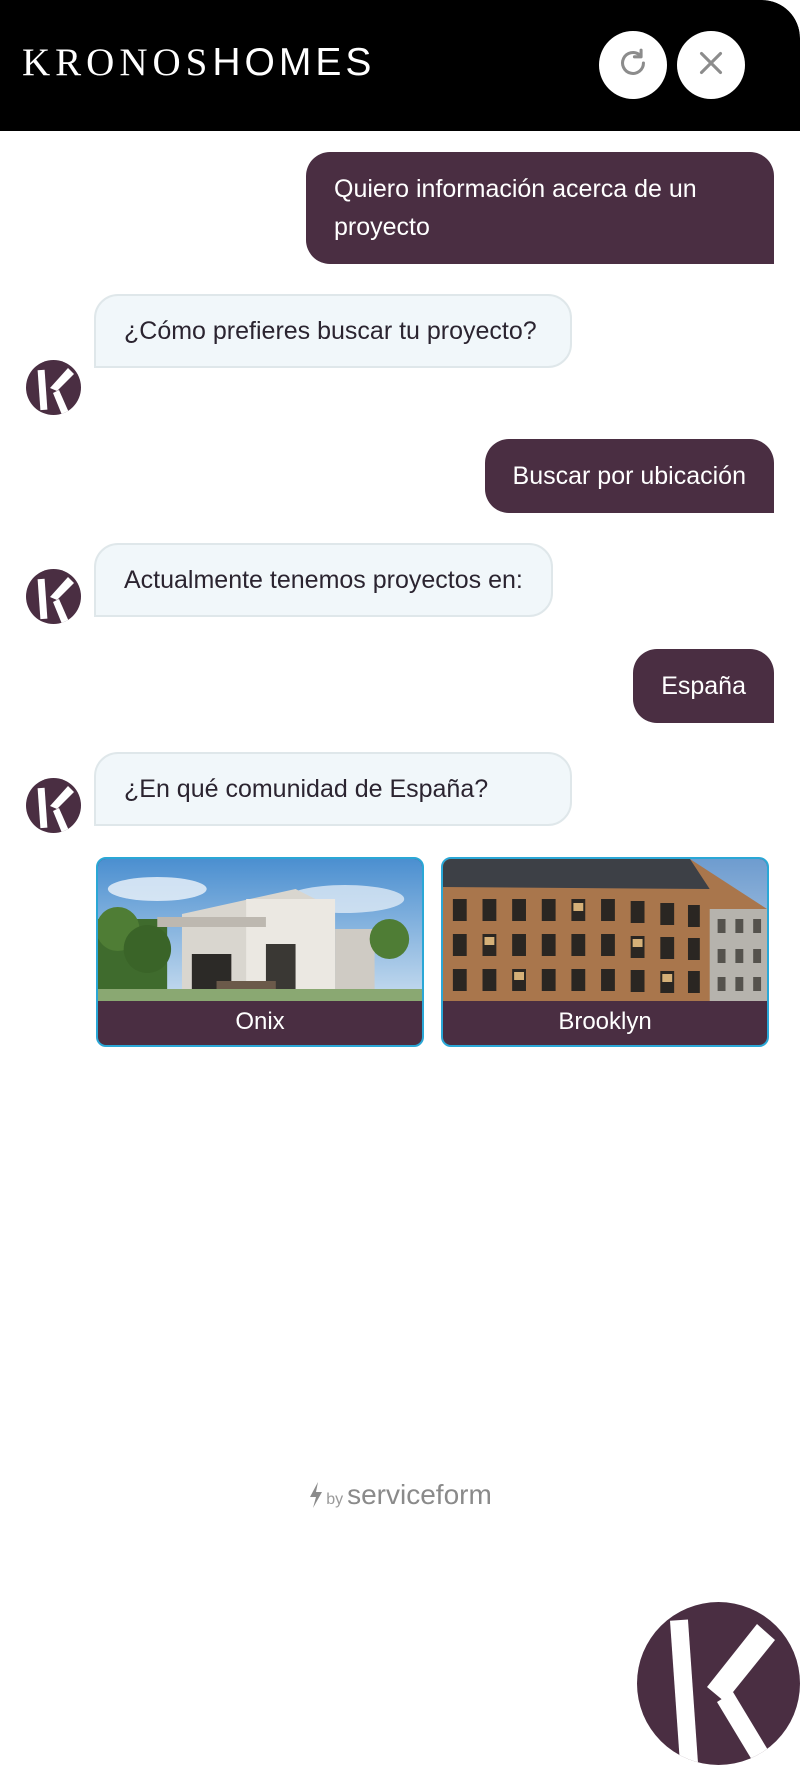  Describe the element at coordinates (629, 476) in the screenshot. I see `user-message: Buscar por ubicación` at that location.